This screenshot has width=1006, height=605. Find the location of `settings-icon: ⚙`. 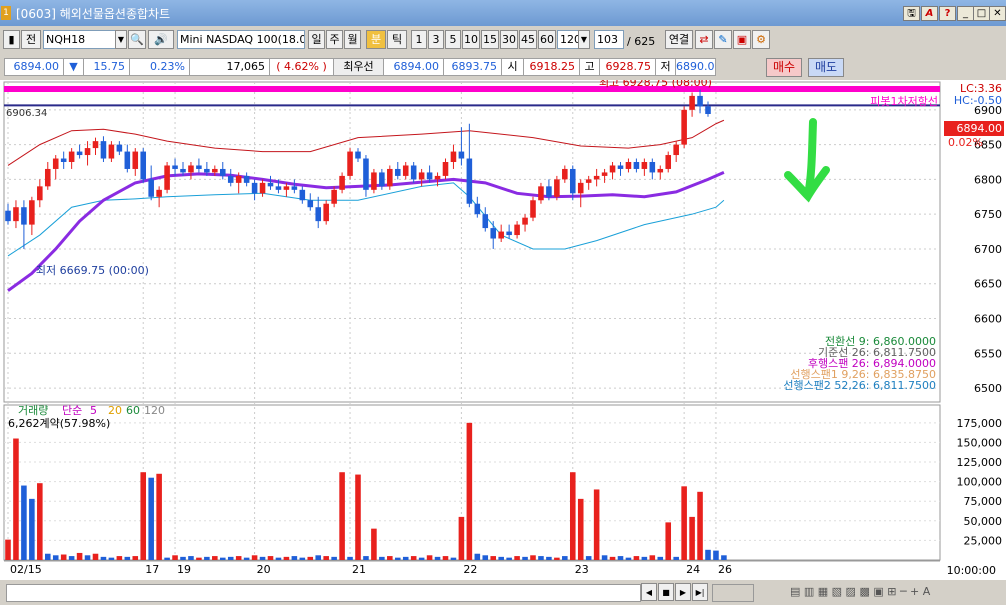

settings-icon: ⚙ is located at coordinates (761, 39).